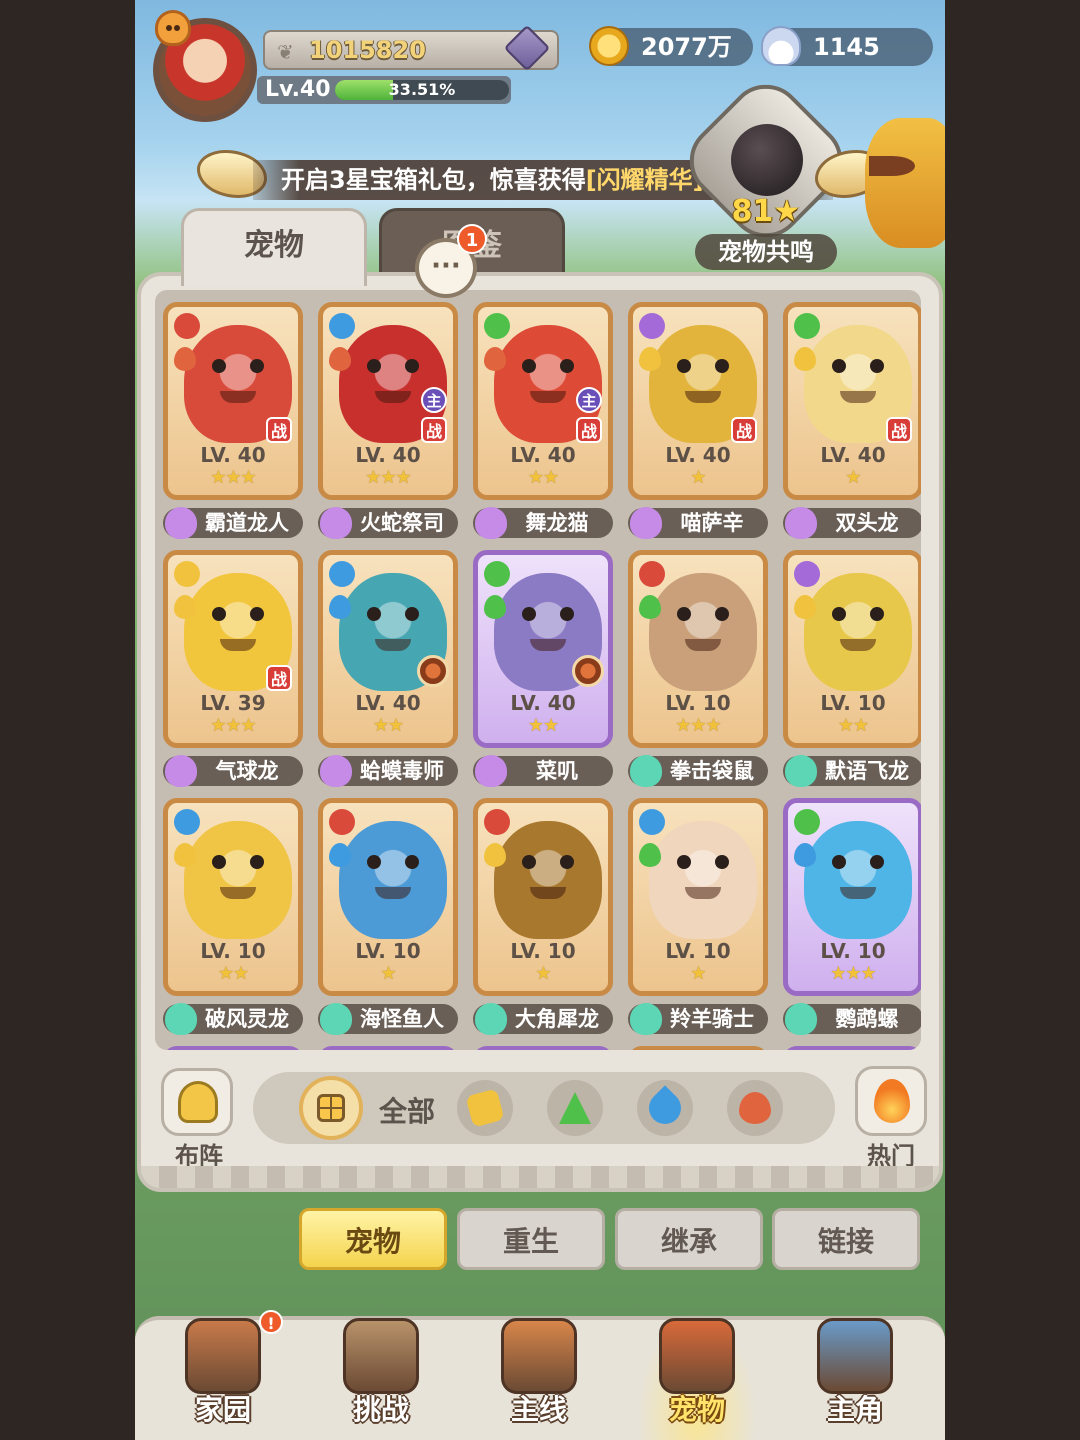 Image resolution: width=1080 pixels, height=1440 pixels. Describe the element at coordinates (744, 430) in the screenshot. I see `battle-tag: 战` at that location.